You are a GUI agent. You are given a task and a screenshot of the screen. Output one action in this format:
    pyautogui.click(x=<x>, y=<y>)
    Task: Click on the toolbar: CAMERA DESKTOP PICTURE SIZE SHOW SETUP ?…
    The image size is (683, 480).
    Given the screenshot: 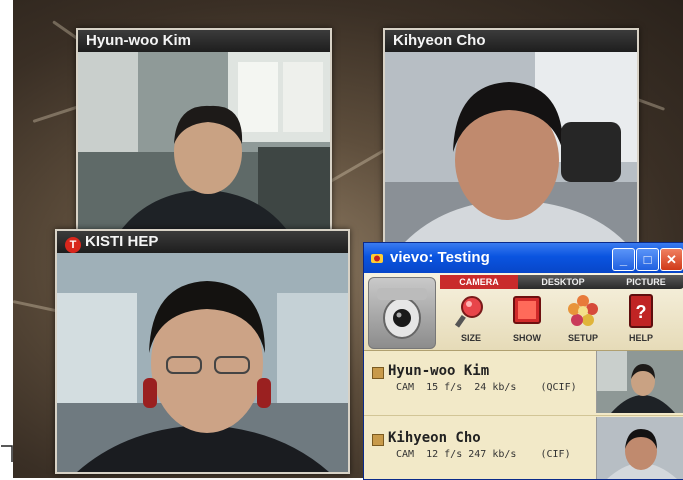 What is the action you would take?
    pyautogui.click(x=523, y=312)
    